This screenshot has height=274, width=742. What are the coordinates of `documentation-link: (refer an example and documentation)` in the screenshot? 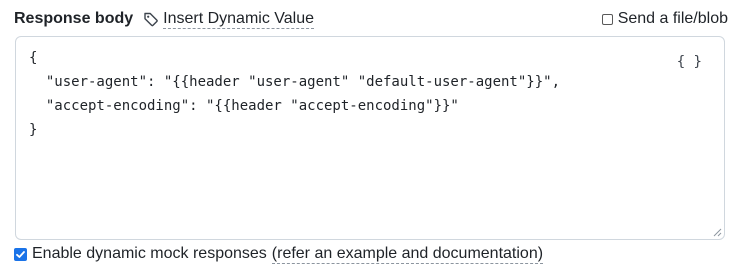 It's located at (407, 254).